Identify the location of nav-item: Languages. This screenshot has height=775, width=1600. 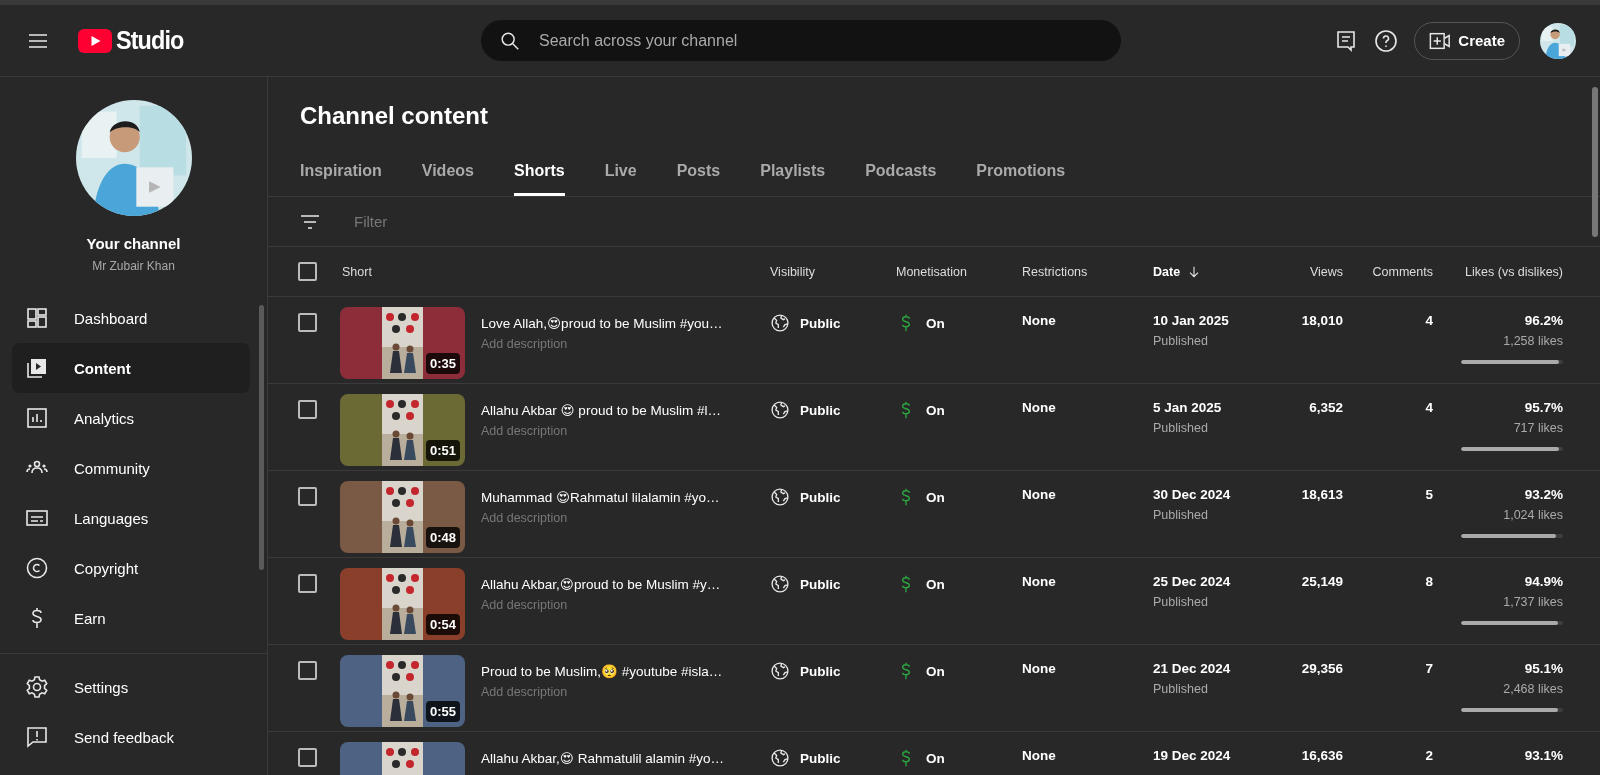
(131, 518).